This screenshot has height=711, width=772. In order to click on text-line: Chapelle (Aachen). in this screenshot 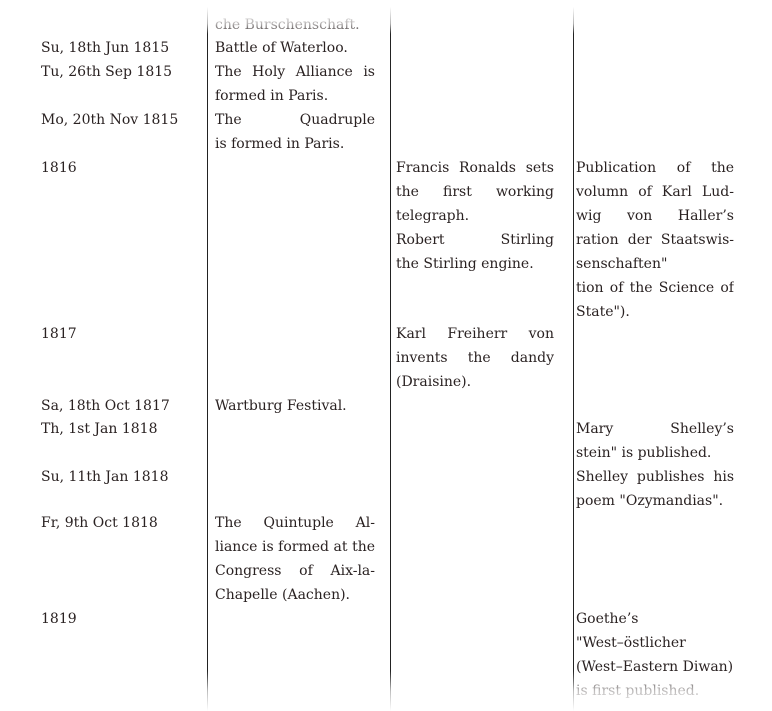, I will do `click(283, 595)`.